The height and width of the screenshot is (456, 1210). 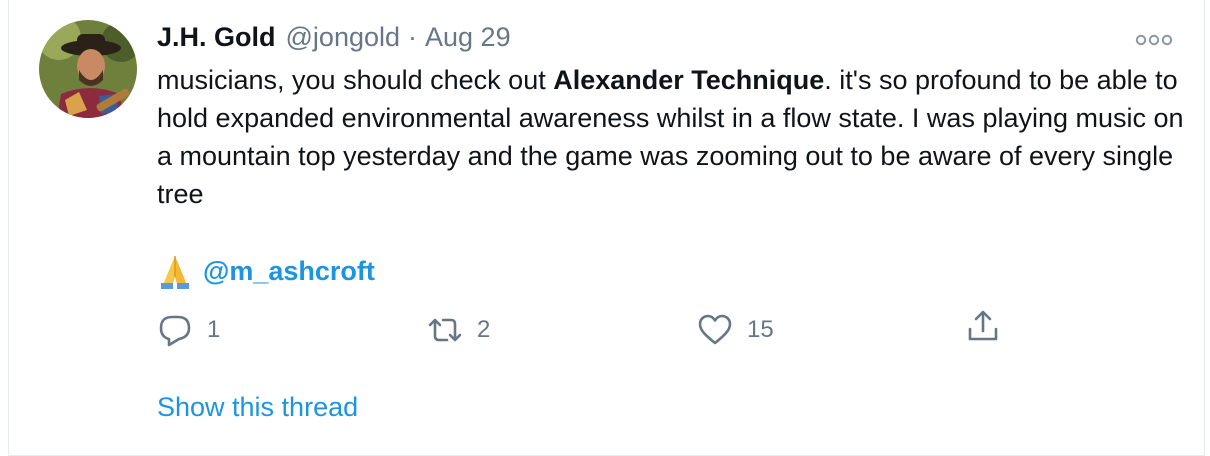 I want to click on retweet-count: 2, so click(x=484, y=329).